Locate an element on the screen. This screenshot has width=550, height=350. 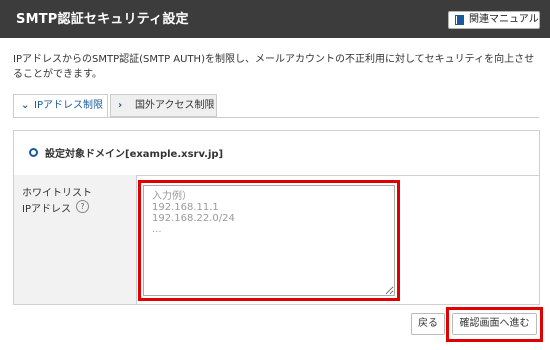
whitelist-label-cell: ホワイトリスト IPアドレス ? is located at coordinates (75, 239).